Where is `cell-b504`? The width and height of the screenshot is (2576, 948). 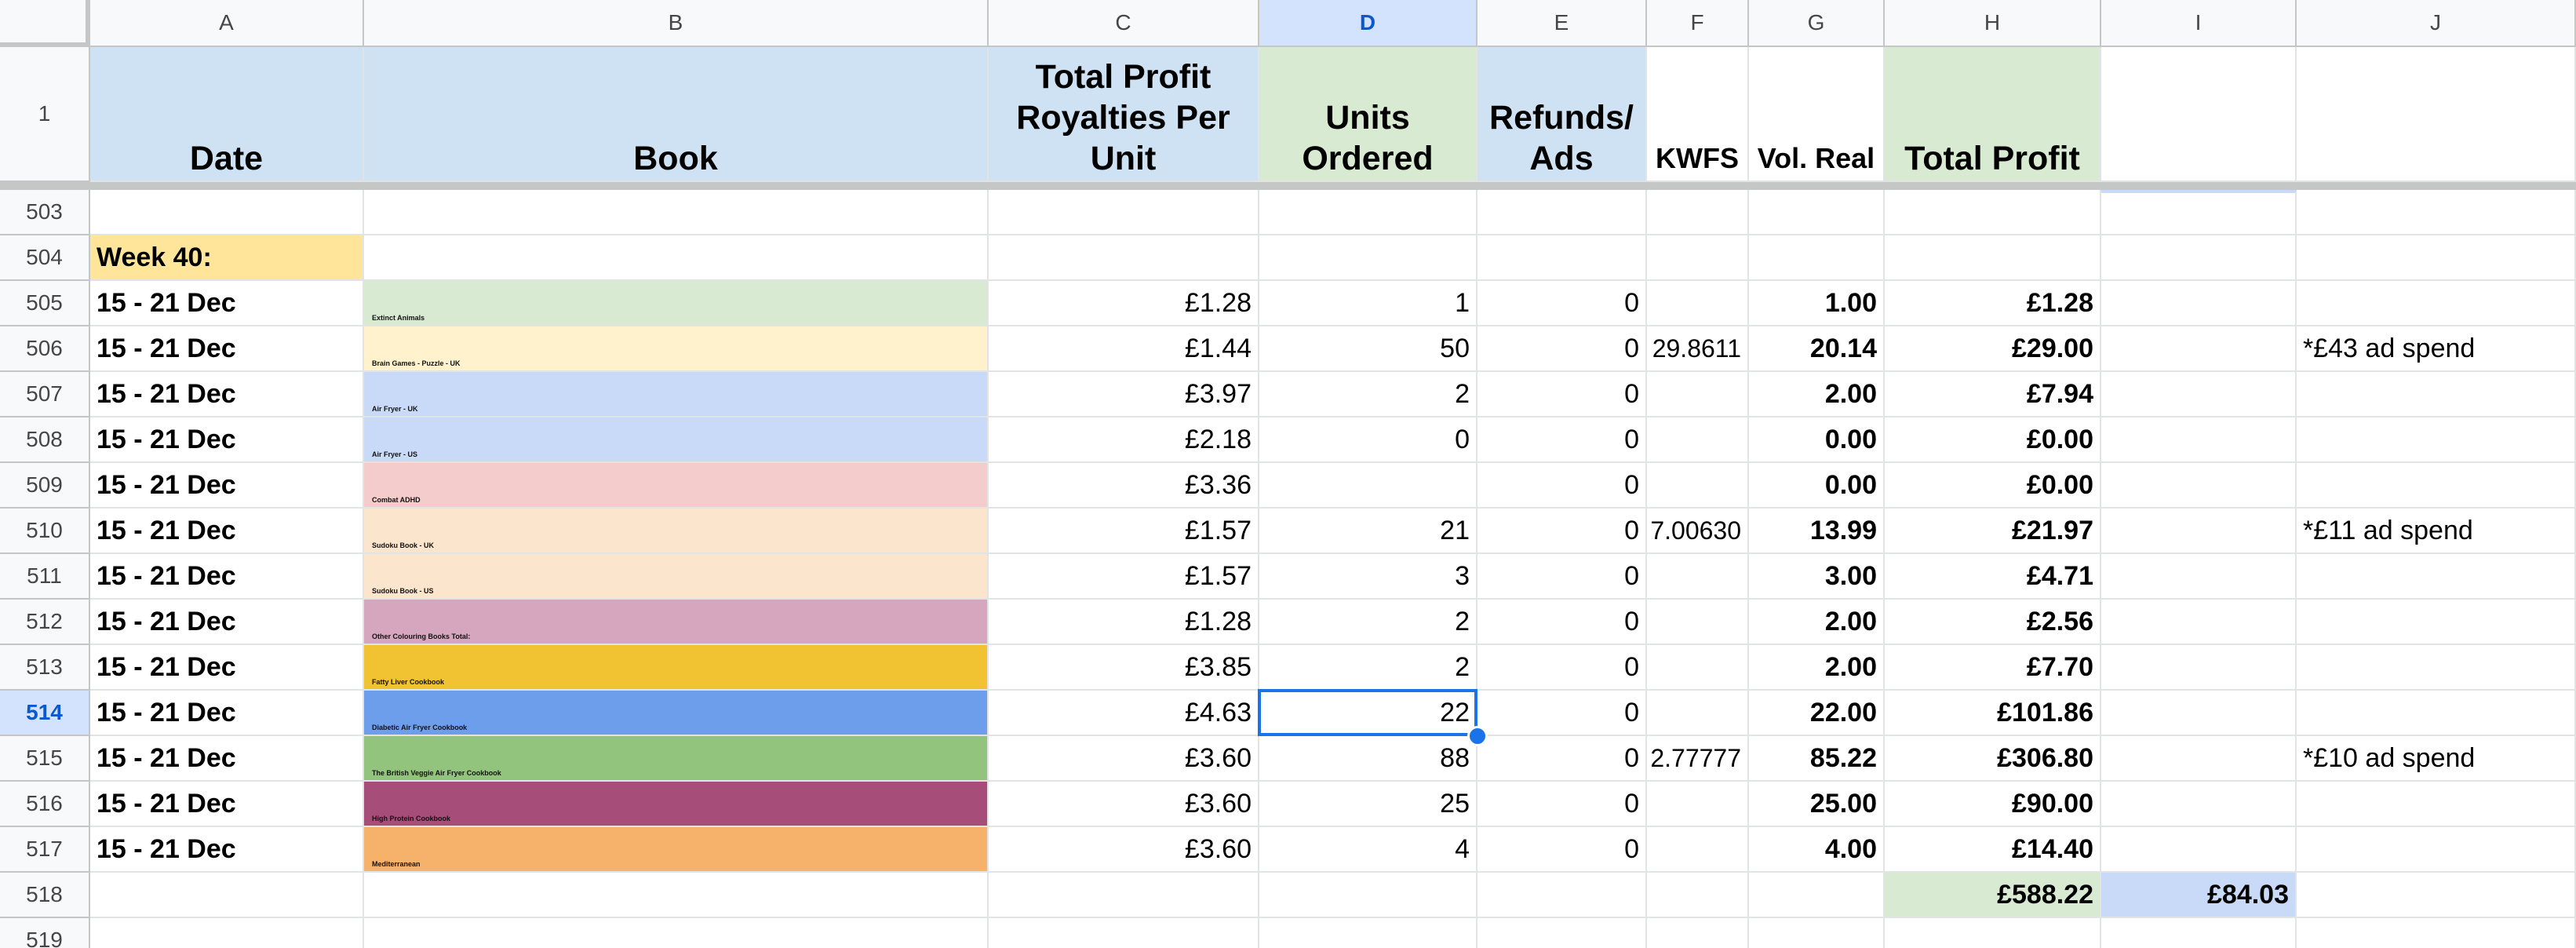
cell-b504 is located at coordinates (676, 258).